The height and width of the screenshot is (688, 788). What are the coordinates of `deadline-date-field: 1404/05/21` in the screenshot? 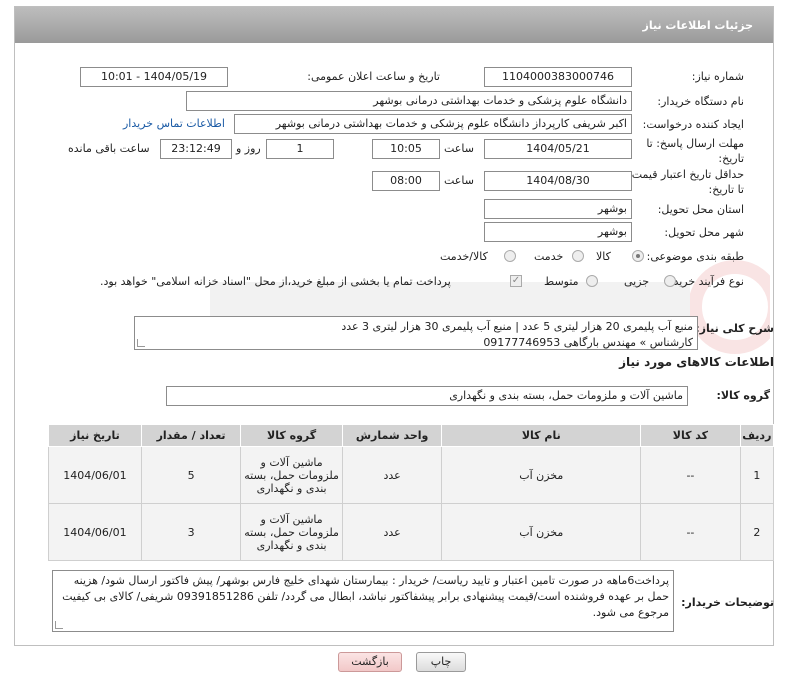 It's located at (558, 149).